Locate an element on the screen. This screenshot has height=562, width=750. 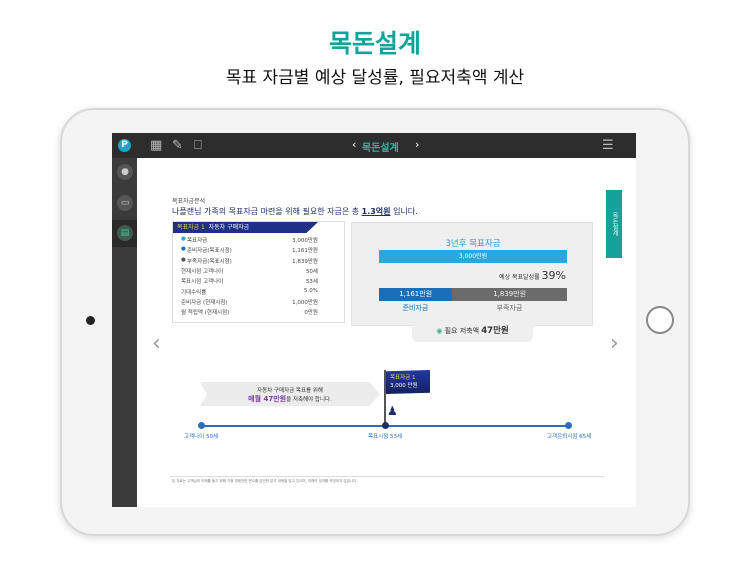
flag-pole is located at coordinates (385, 398).